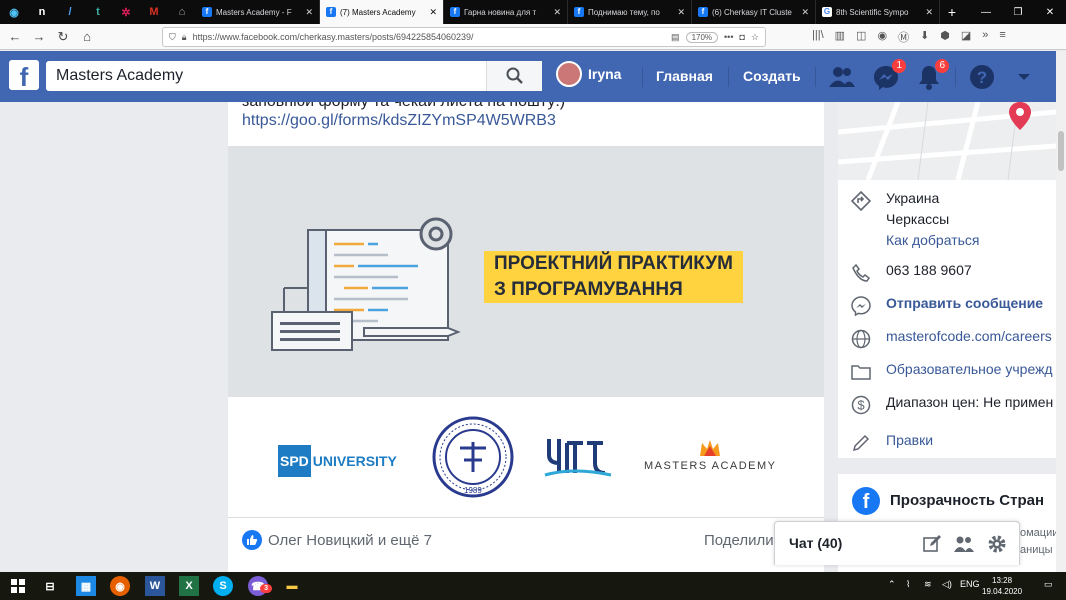  What do you see at coordinates (924, 37) in the screenshot?
I see `download-icon: ⬇` at bounding box center [924, 37].